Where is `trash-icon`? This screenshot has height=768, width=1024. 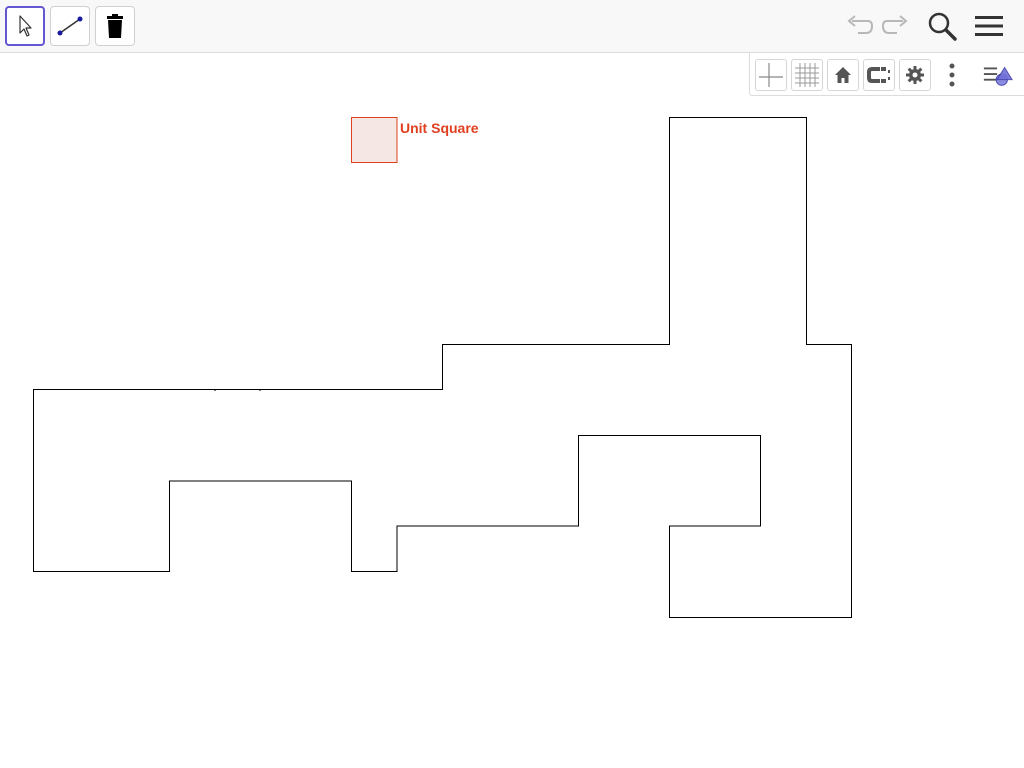 trash-icon is located at coordinates (115, 26).